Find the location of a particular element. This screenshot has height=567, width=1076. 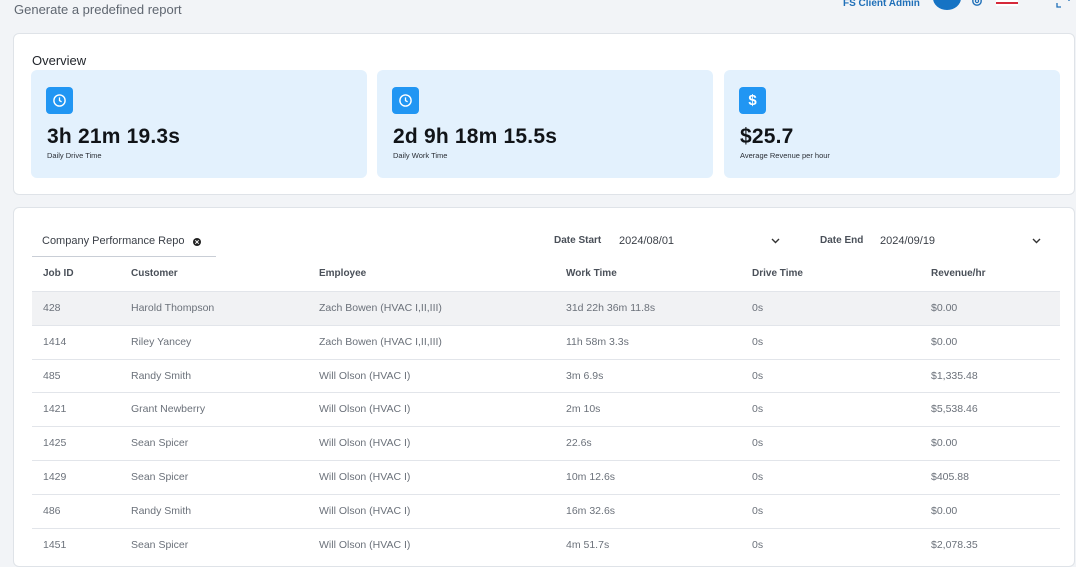

stat-label: Daily Drive Time is located at coordinates (74, 155).